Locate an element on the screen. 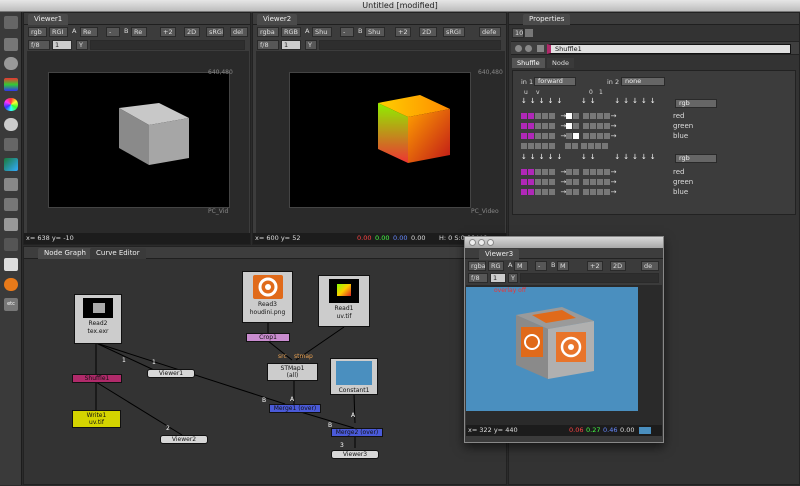 The width and height of the screenshot is (800, 486). viewer1-lut: sRGI is located at coordinates (215, 32).